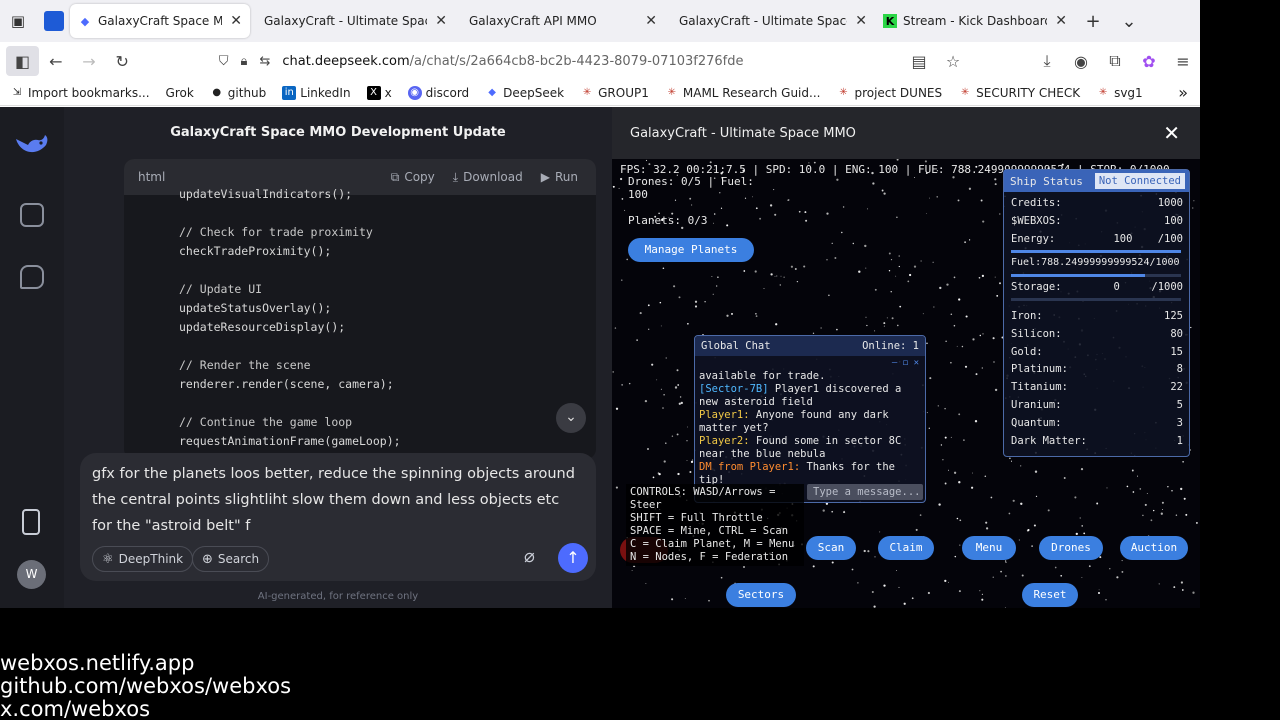 This screenshot has height=720, width=1280. What do you see at coordinates (238, 93) in the screenshot?
I see `bookmark-item: ● github` at bounding box center [238, 93].